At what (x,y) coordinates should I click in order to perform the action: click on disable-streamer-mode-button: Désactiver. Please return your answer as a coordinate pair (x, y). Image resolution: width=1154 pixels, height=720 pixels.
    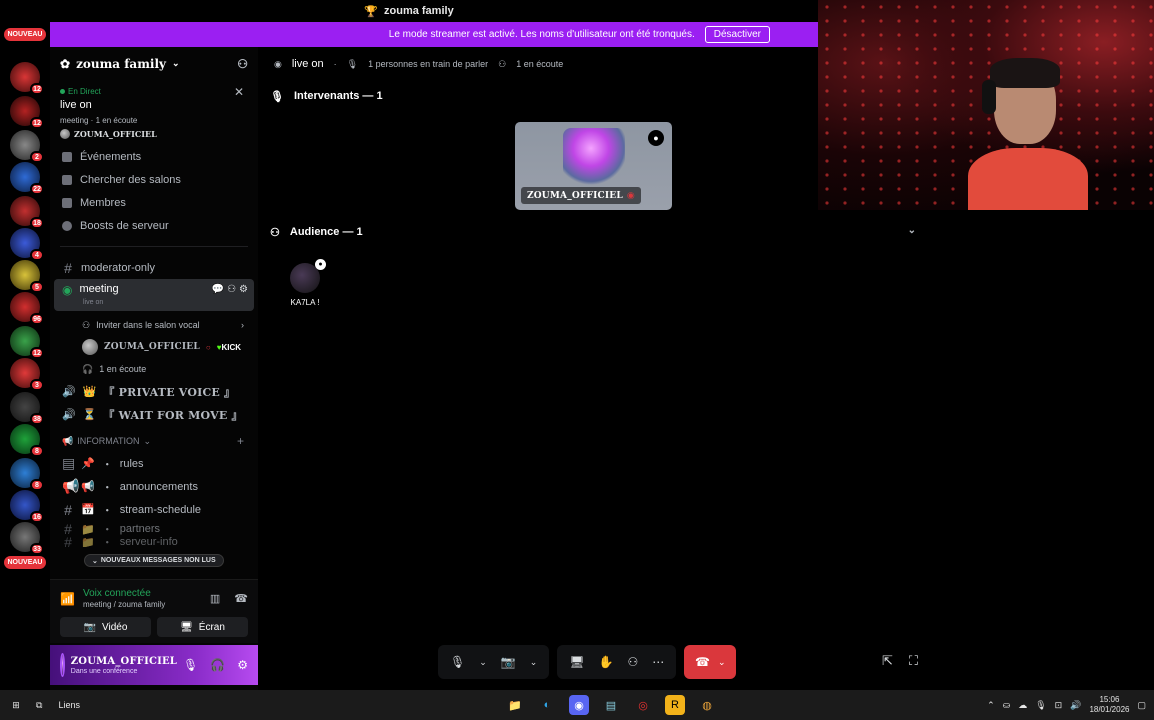
    Looking at the image, I should click on (737, 34).